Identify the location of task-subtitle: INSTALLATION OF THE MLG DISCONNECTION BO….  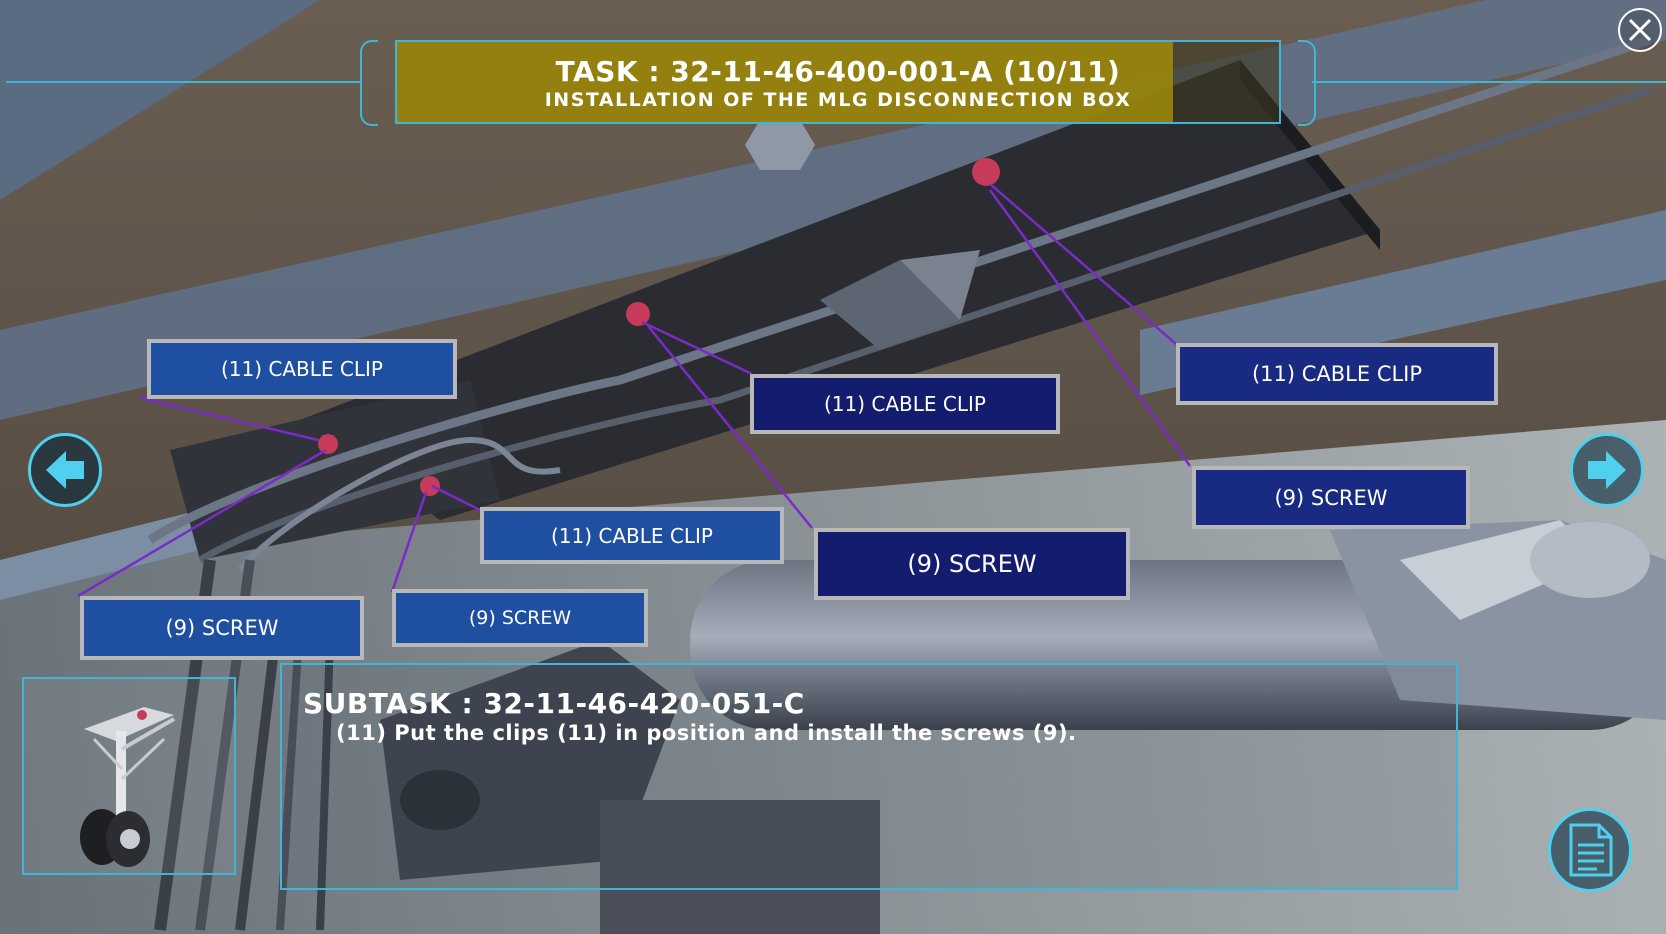
(838, 100).